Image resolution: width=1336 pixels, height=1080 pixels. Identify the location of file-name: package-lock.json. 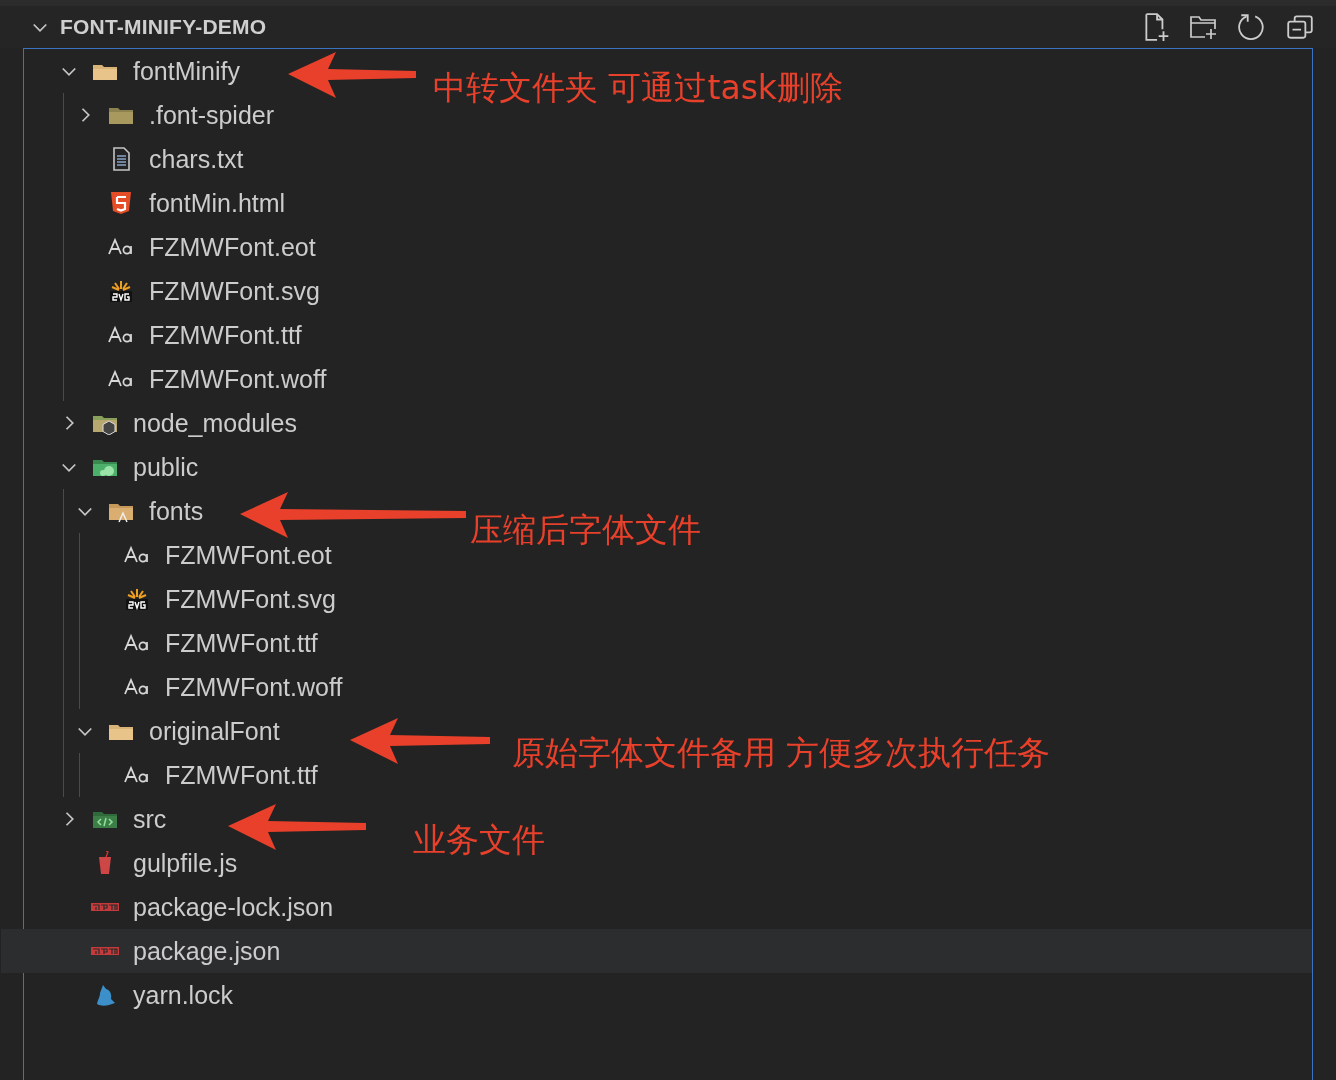
(233, 907).